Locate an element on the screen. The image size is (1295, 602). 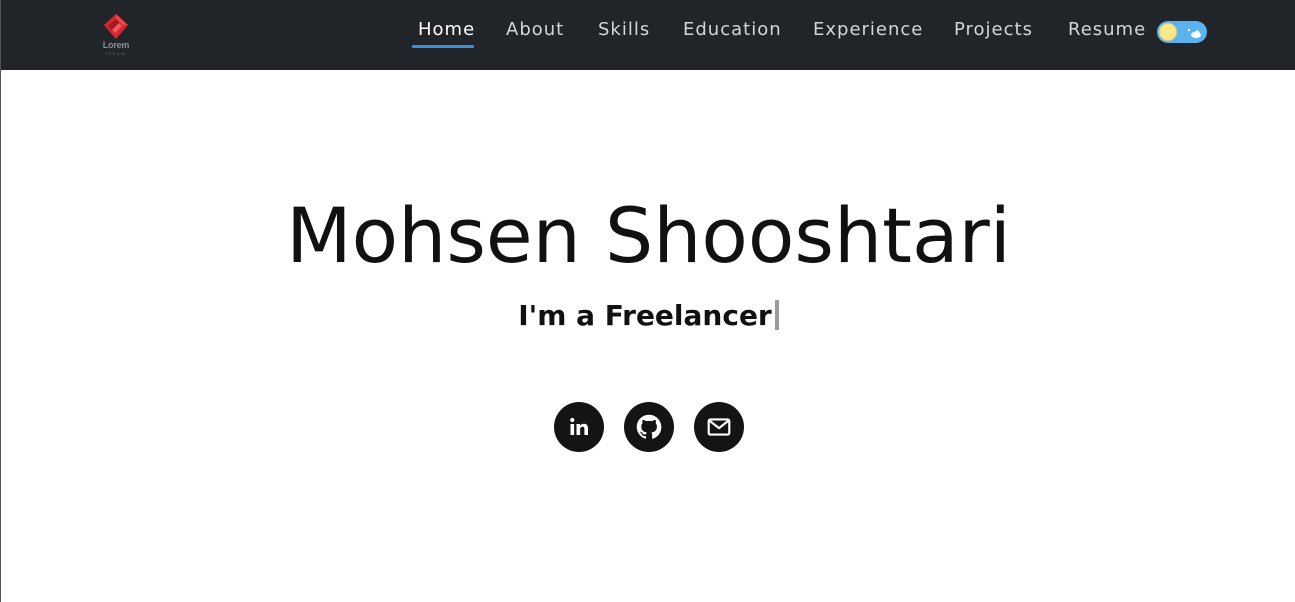
nav-item-projects: Projects is located at coordinates (993, 30).